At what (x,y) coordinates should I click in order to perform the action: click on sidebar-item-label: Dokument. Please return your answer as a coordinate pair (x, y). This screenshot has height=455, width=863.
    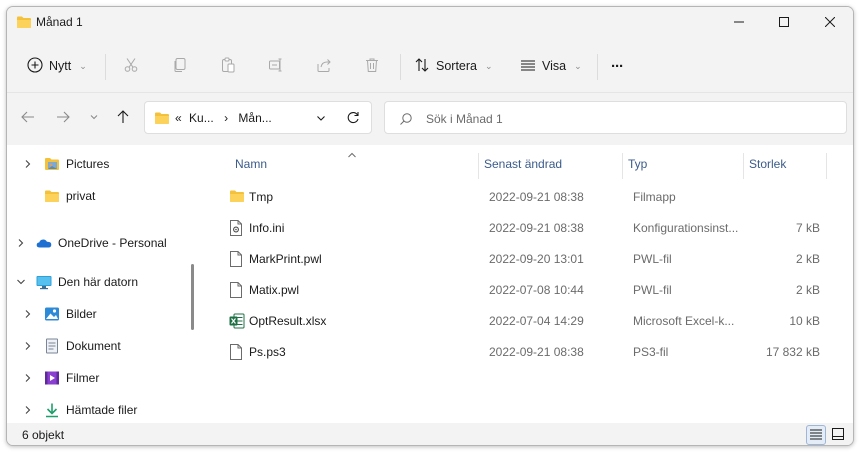
    Looking at the image, I should click on (93, 346).